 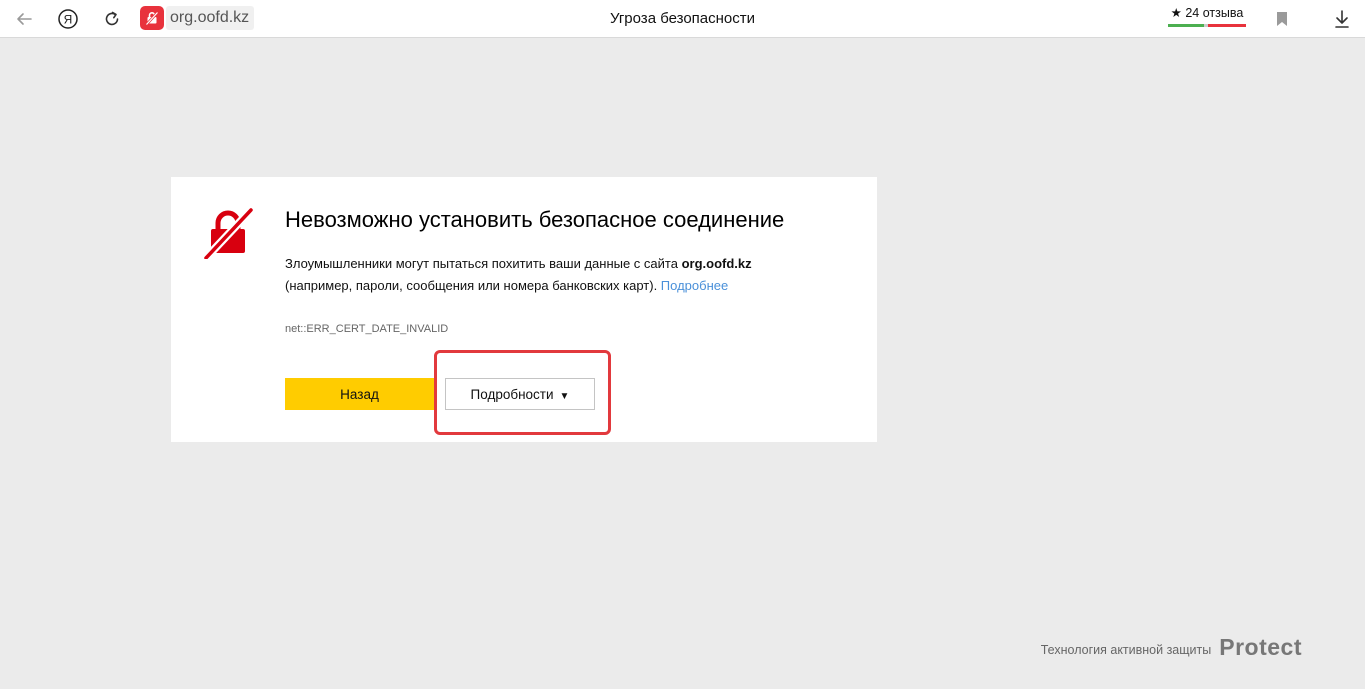 I want to click on connection-warning-button, so click(x=152, y=18).